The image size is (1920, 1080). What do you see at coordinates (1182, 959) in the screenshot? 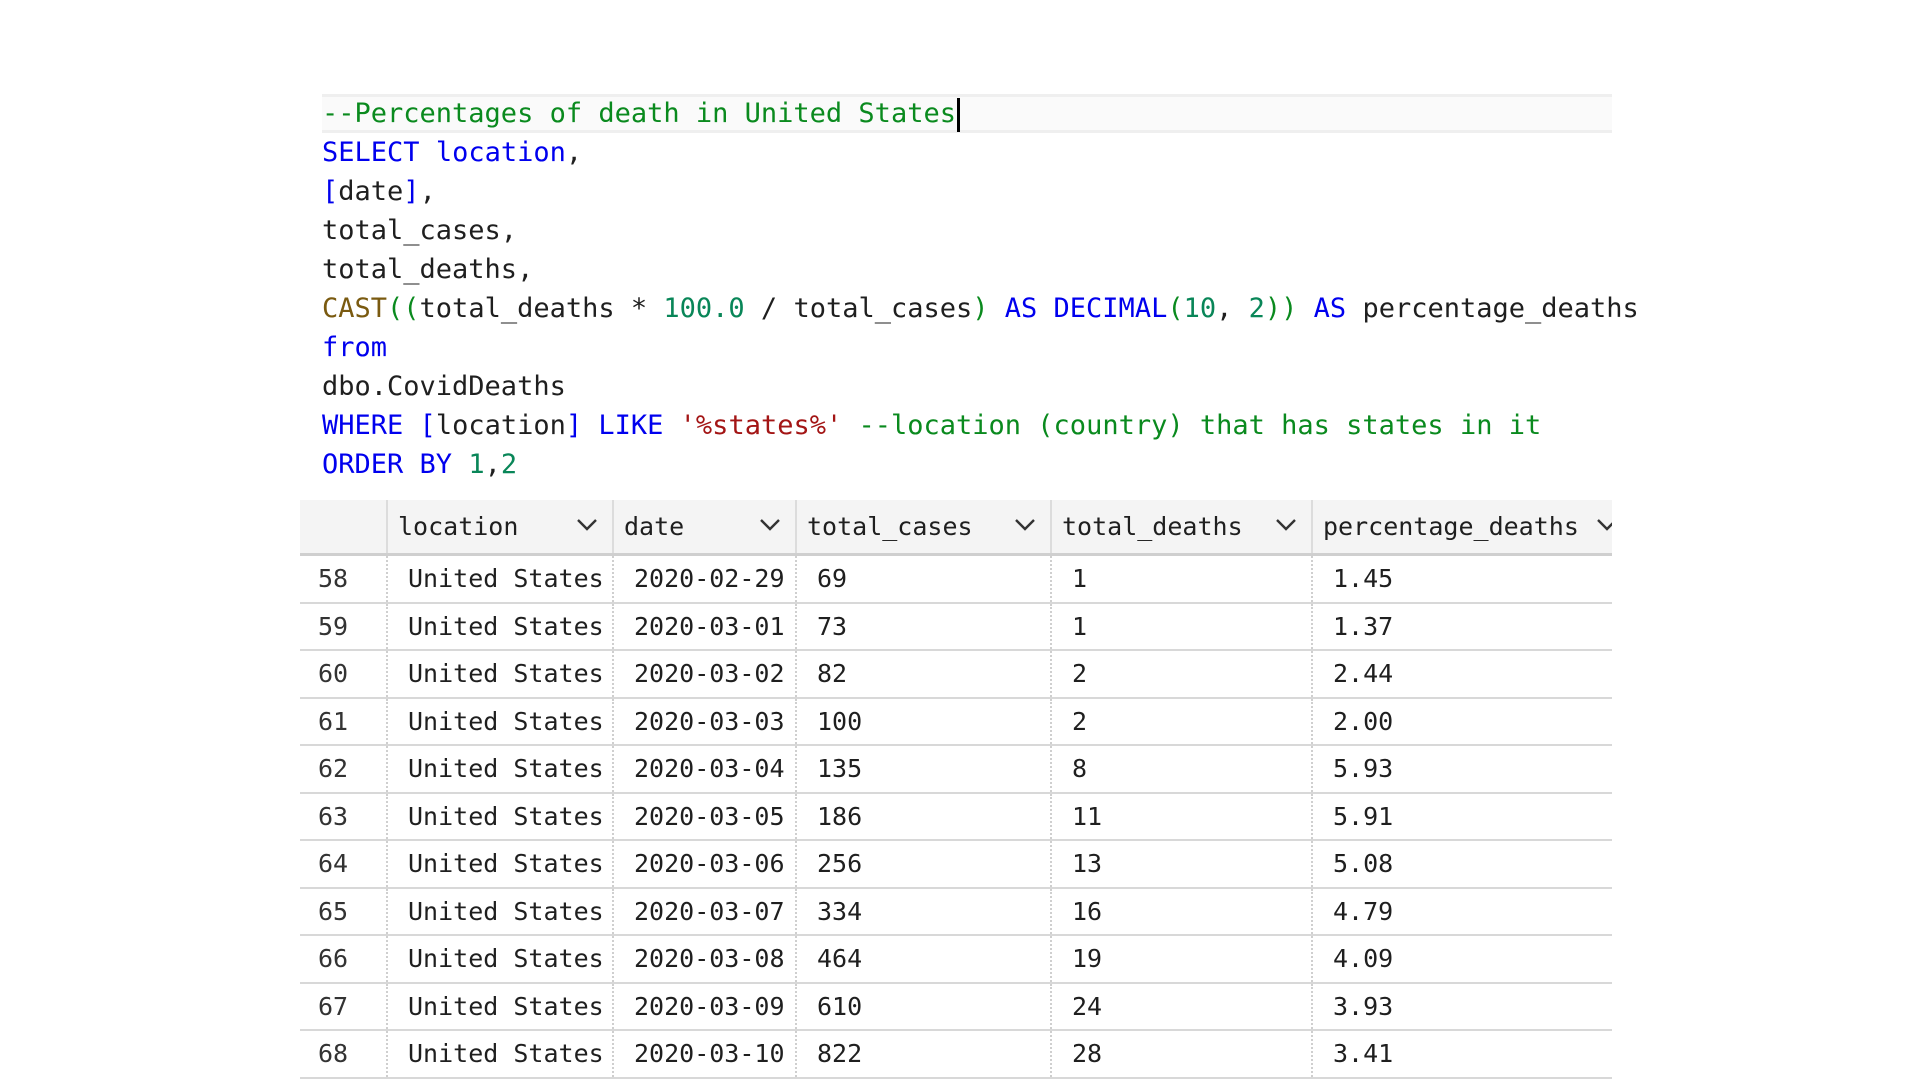
I see `cell-total-deaths: 19` at bounding box center [1182, 959].